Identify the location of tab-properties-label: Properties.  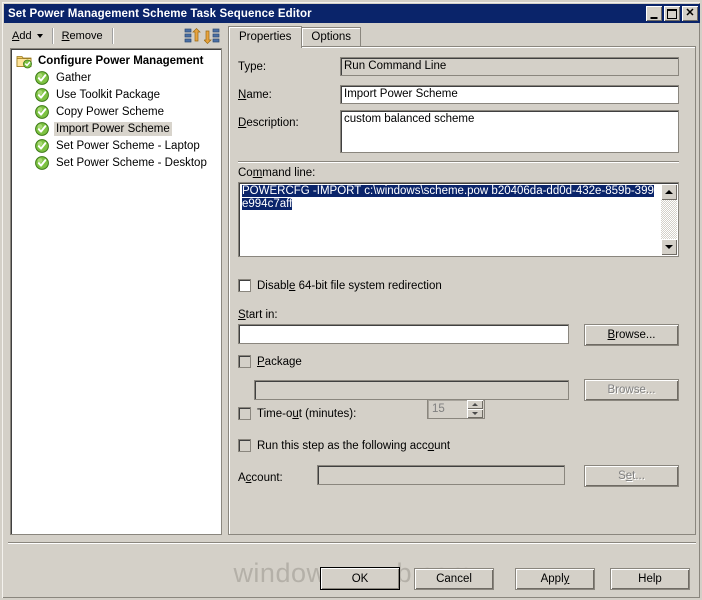
(265, 37).